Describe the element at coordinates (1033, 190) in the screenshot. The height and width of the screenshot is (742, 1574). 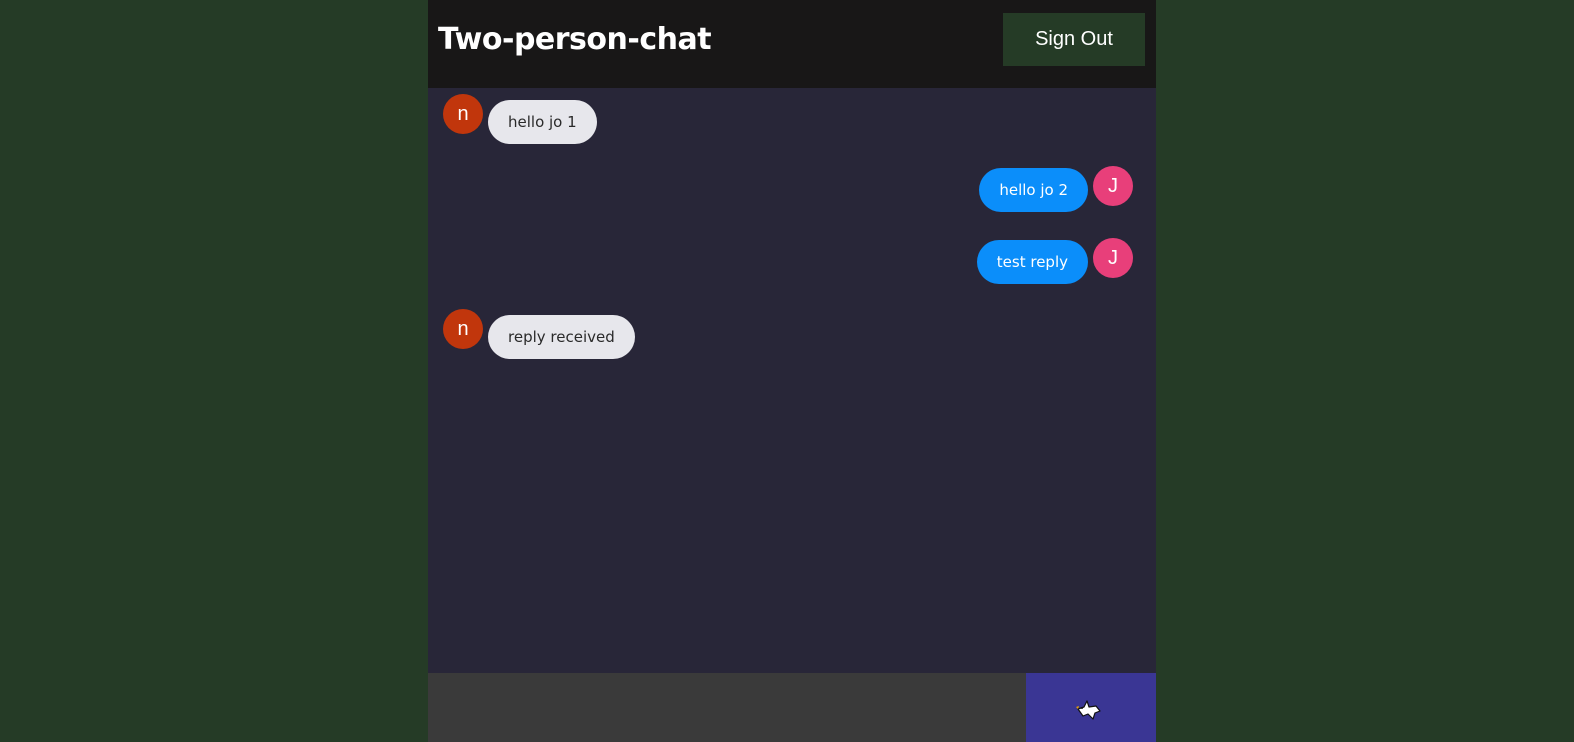
I see `message-bubble: hello jo 2` at that location.